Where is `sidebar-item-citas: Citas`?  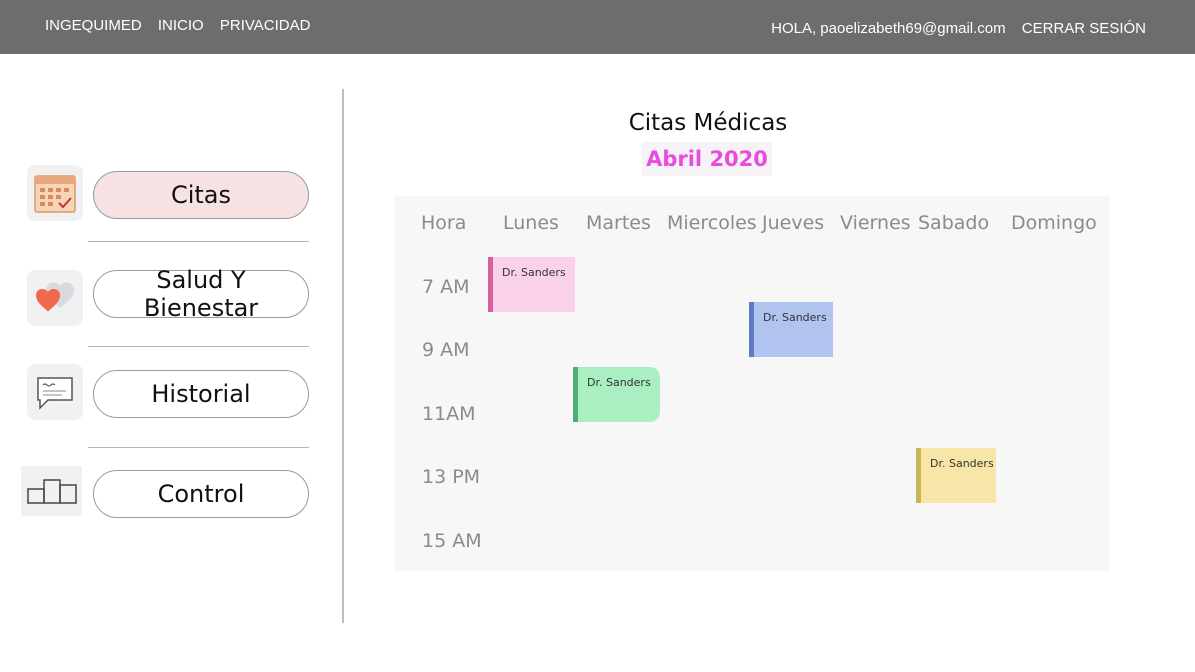
sidebar-item-citas: Citas is located at coordinates (201, 195).